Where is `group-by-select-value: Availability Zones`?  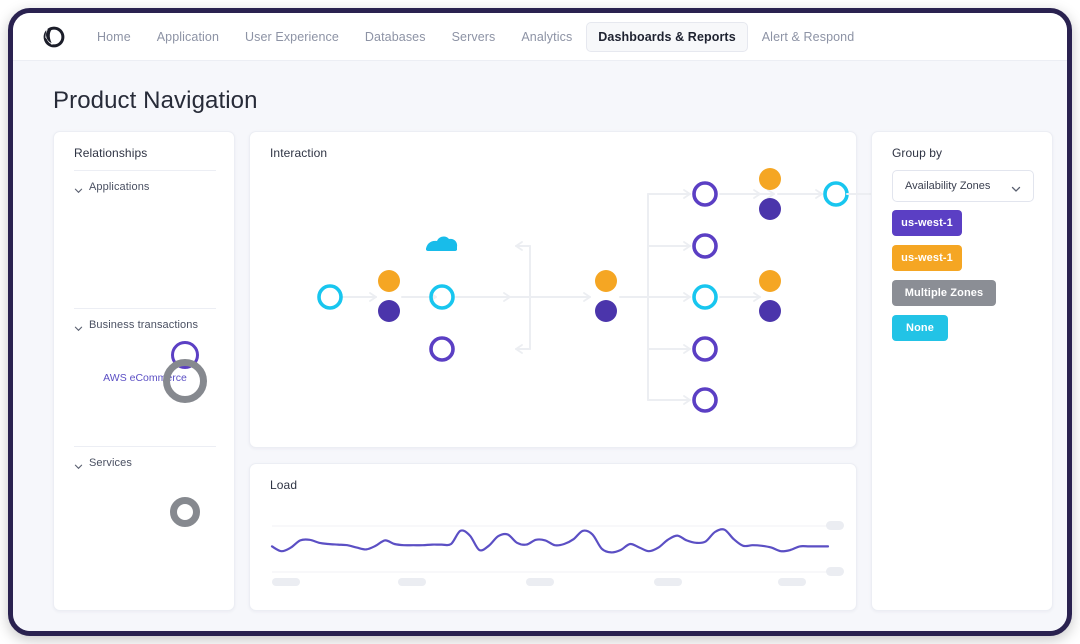
group-by-select-value: Availability Zones is located at coordinates (948, 186).